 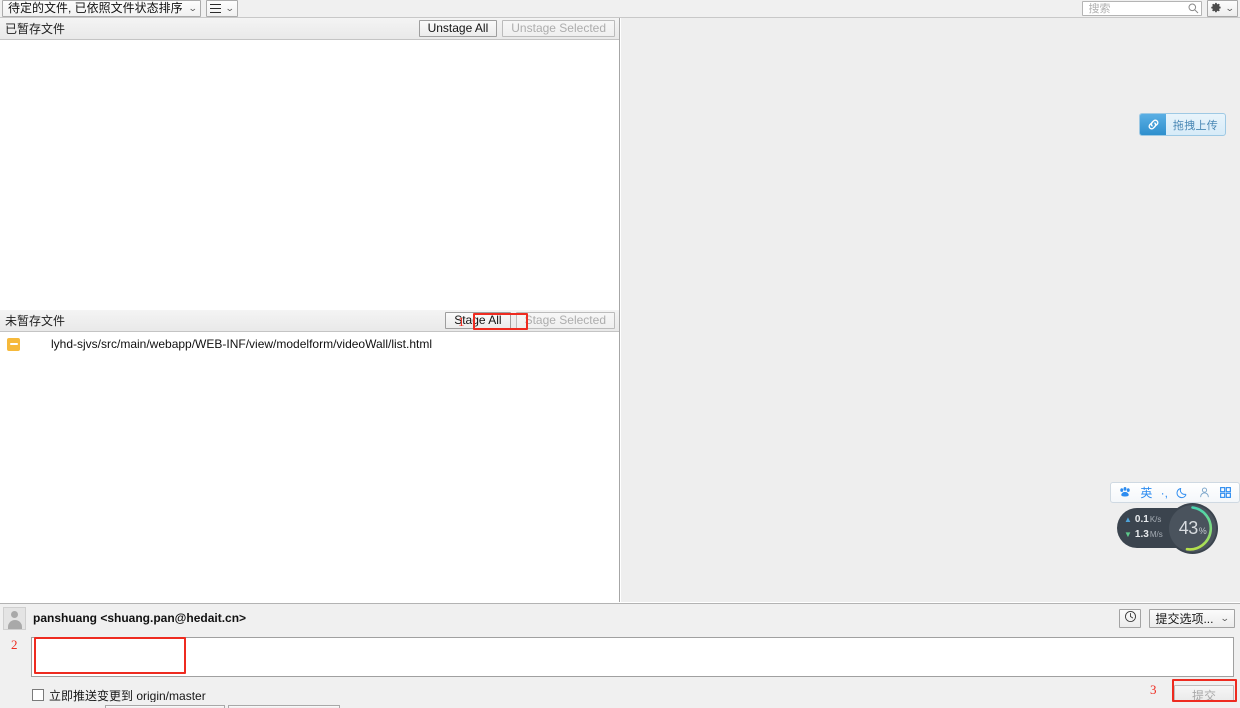 I want to click on user-icon, so click(x=1204, y=492).